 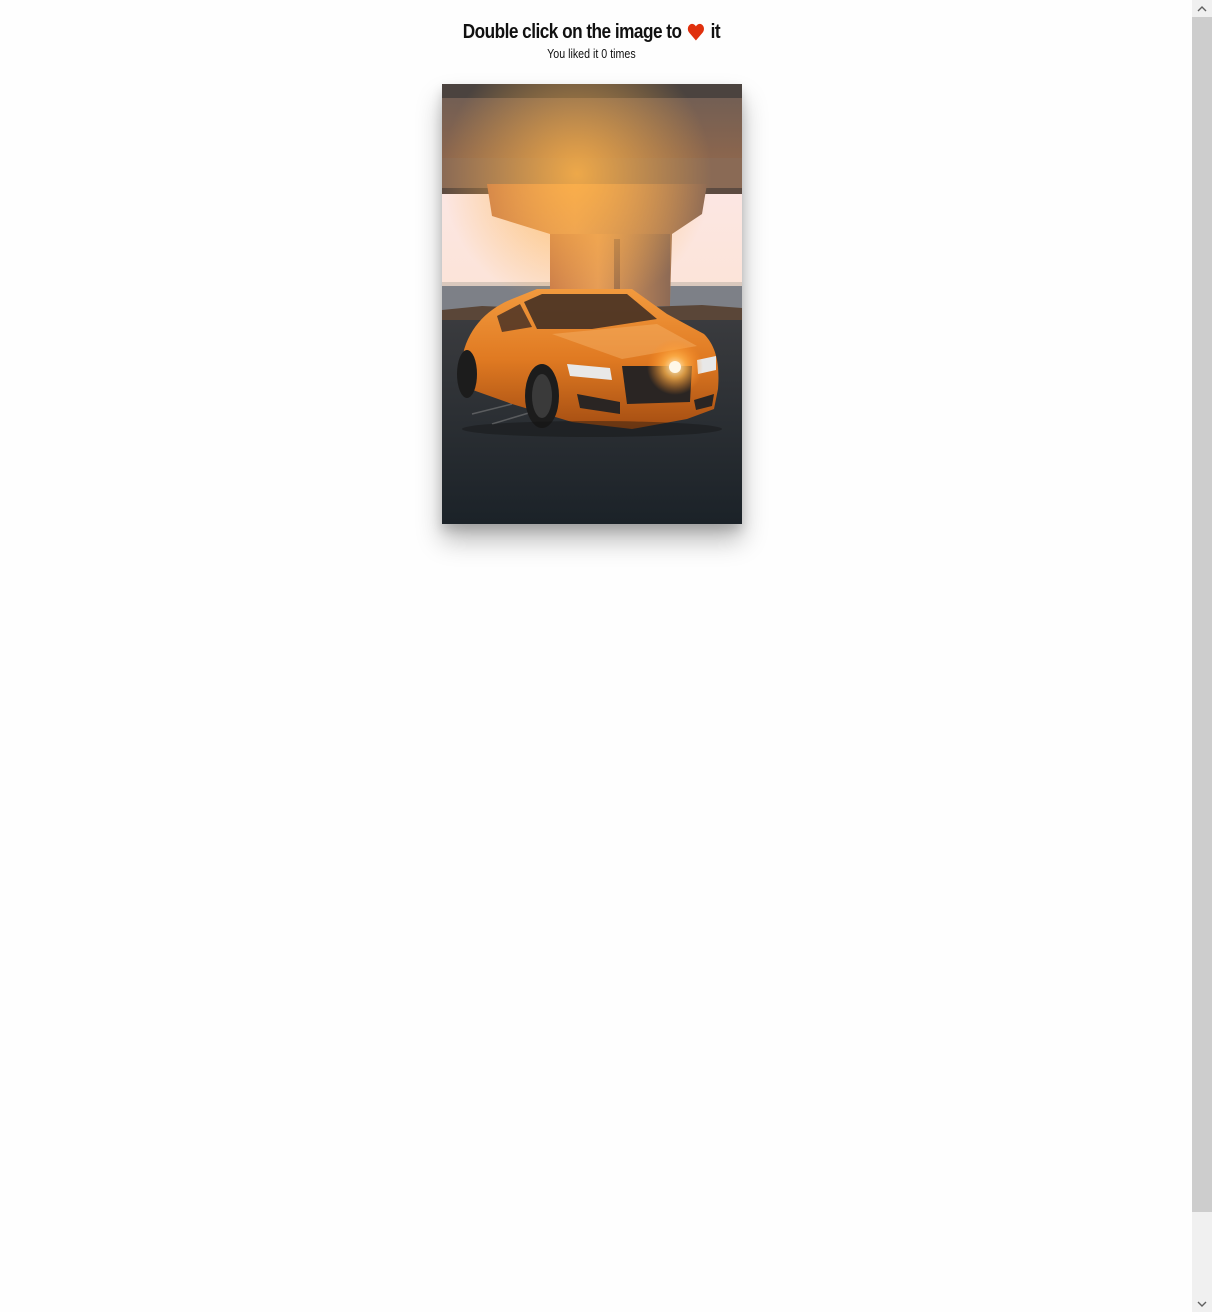 What do you see at coordinates (572, 32) in the screenshot?
I see `title-text-before: Double click on the image to` at bounding box center [572, 32].